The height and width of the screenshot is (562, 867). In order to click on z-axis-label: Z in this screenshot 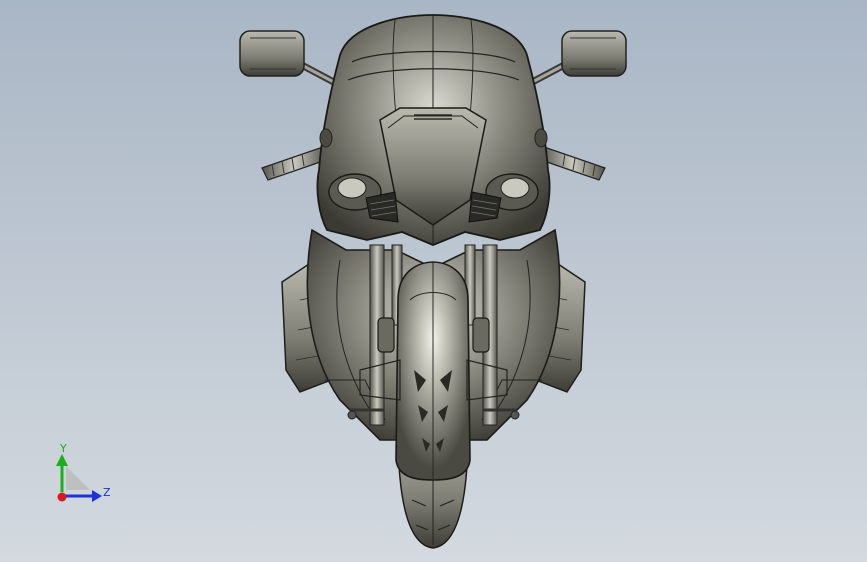, I will do `click(107, 492)`.